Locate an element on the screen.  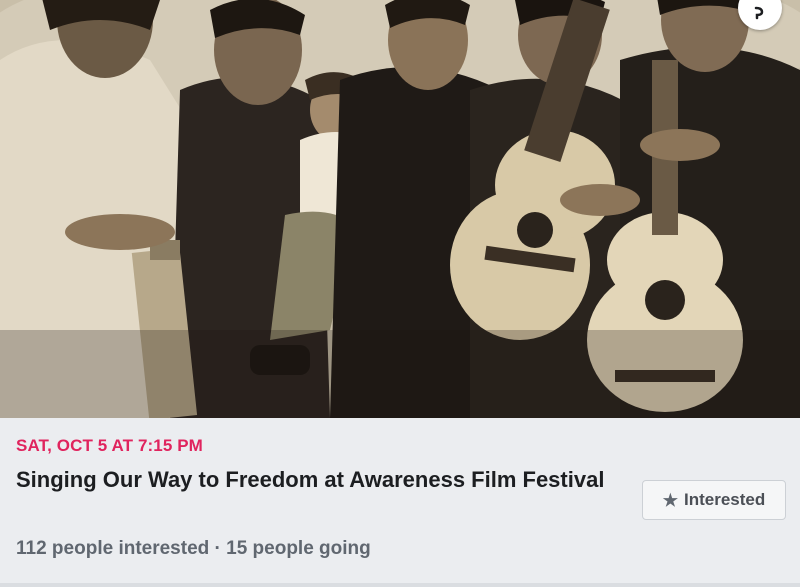
interested-button: ★ Interested is located at coordinates (714, 500).